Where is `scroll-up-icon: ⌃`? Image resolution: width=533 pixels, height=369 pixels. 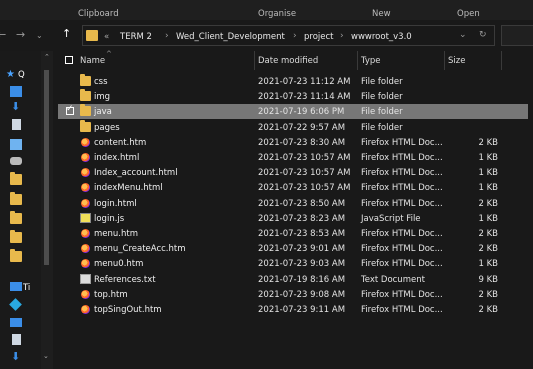 scroll-up-icon: ⌃ is located at coordinates (47, 57).